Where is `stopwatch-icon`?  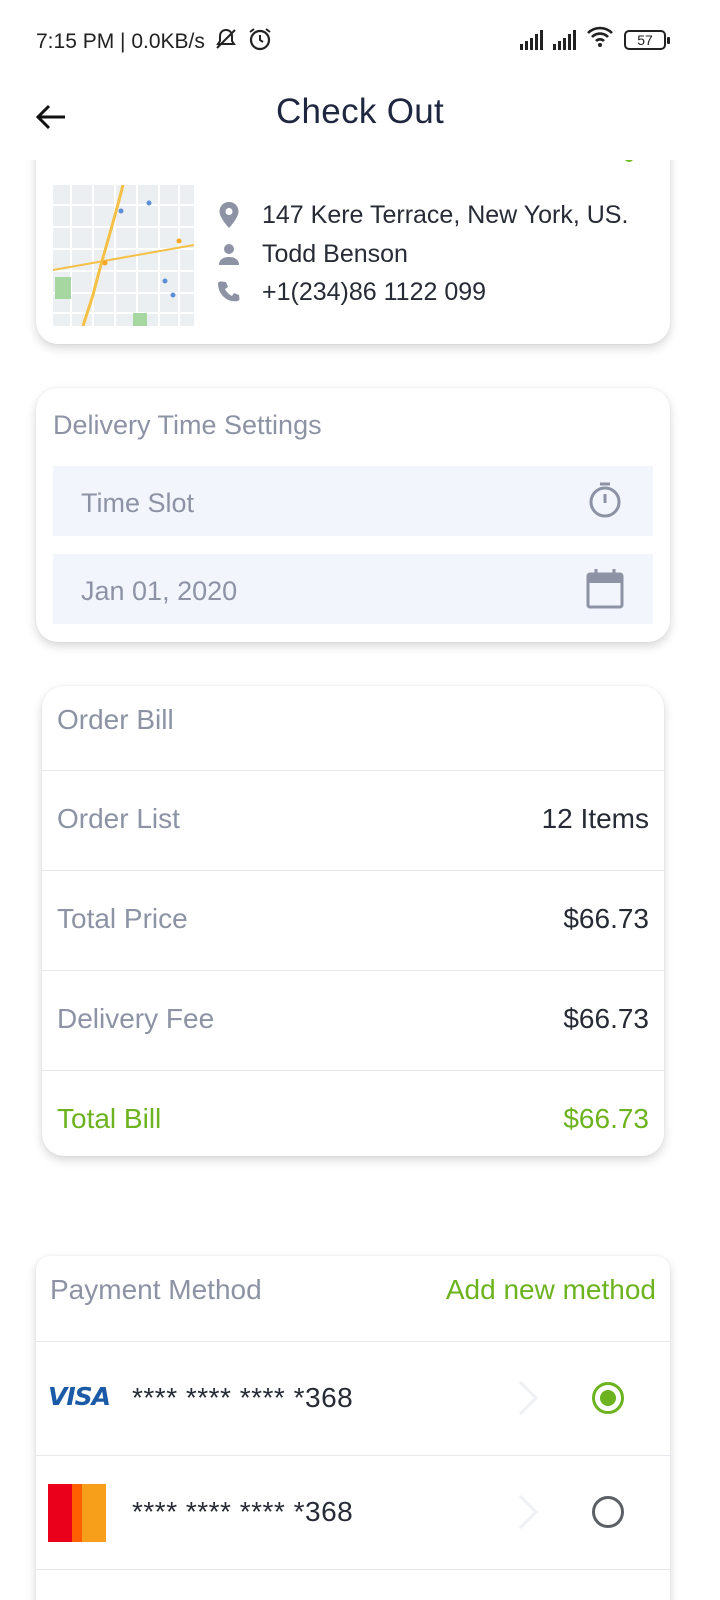
stopwatch-icon is located at coordinates (605, 500).